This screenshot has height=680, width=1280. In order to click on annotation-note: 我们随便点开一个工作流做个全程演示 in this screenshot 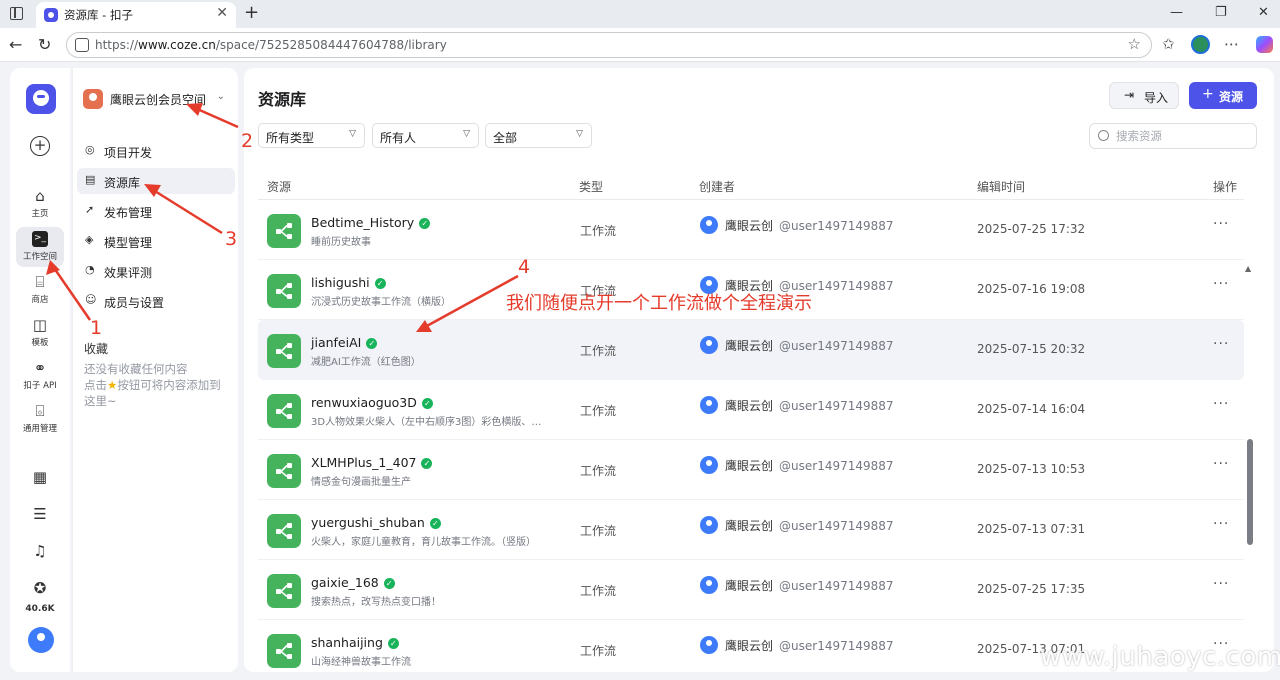, I will do `click(659, 303)`.